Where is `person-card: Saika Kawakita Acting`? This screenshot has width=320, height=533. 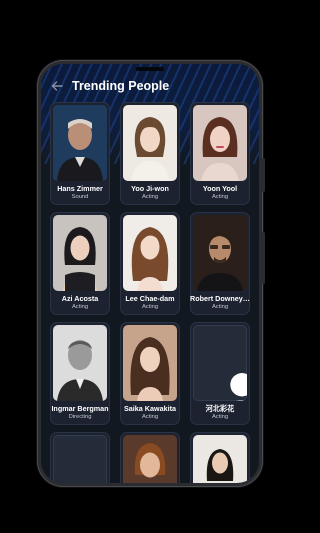 person-card: Saika Kawakita Acting is located at coordinates (150, 373).